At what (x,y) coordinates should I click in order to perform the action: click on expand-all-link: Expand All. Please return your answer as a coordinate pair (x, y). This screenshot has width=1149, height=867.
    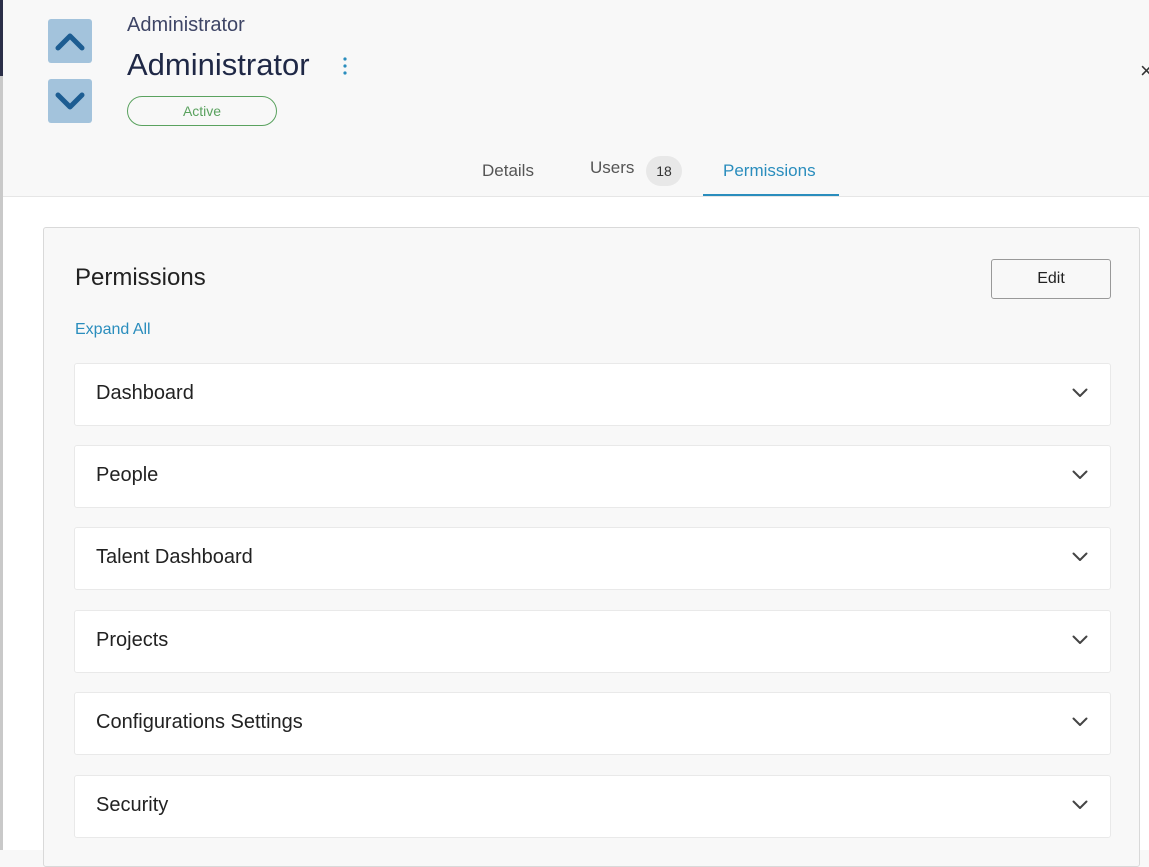
    Looking at the image, I should click on (113, 330).